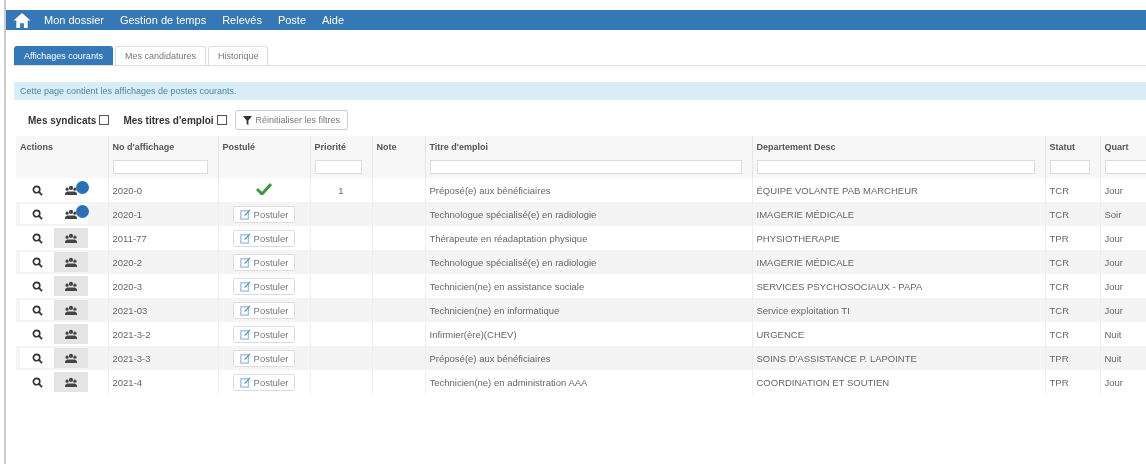 The width and height of the screenshot is (1146, 464). What do you see at coordinates (129, 238) in the screenshot?
I see `posting-number: 2011-77` at bounding box center [129, 238].